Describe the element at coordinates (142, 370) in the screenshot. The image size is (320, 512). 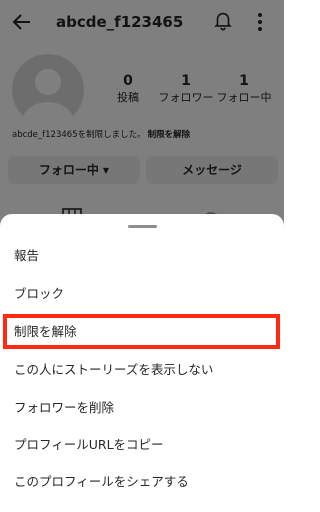
I see `menu-item-hide-story: この人にストーリーズを表示しない` at that location.